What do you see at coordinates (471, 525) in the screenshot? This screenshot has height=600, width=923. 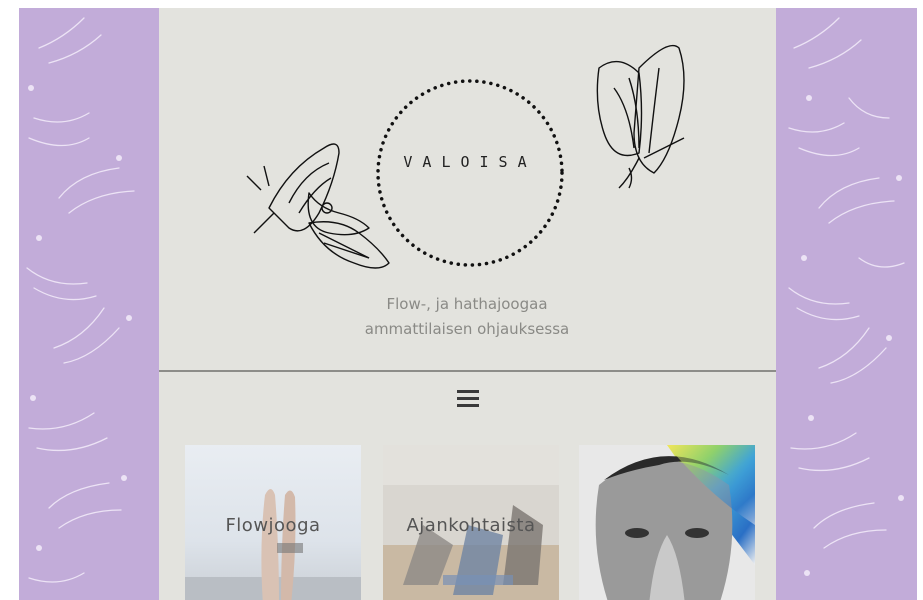 I see `card-label: Ajankohtaista` at bounding box center [471, 525].